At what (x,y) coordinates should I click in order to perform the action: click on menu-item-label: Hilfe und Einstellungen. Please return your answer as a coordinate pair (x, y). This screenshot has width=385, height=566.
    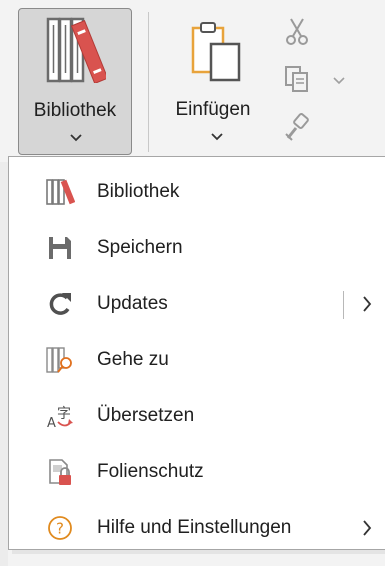
    Looking at the image, I should click on (194, 527).